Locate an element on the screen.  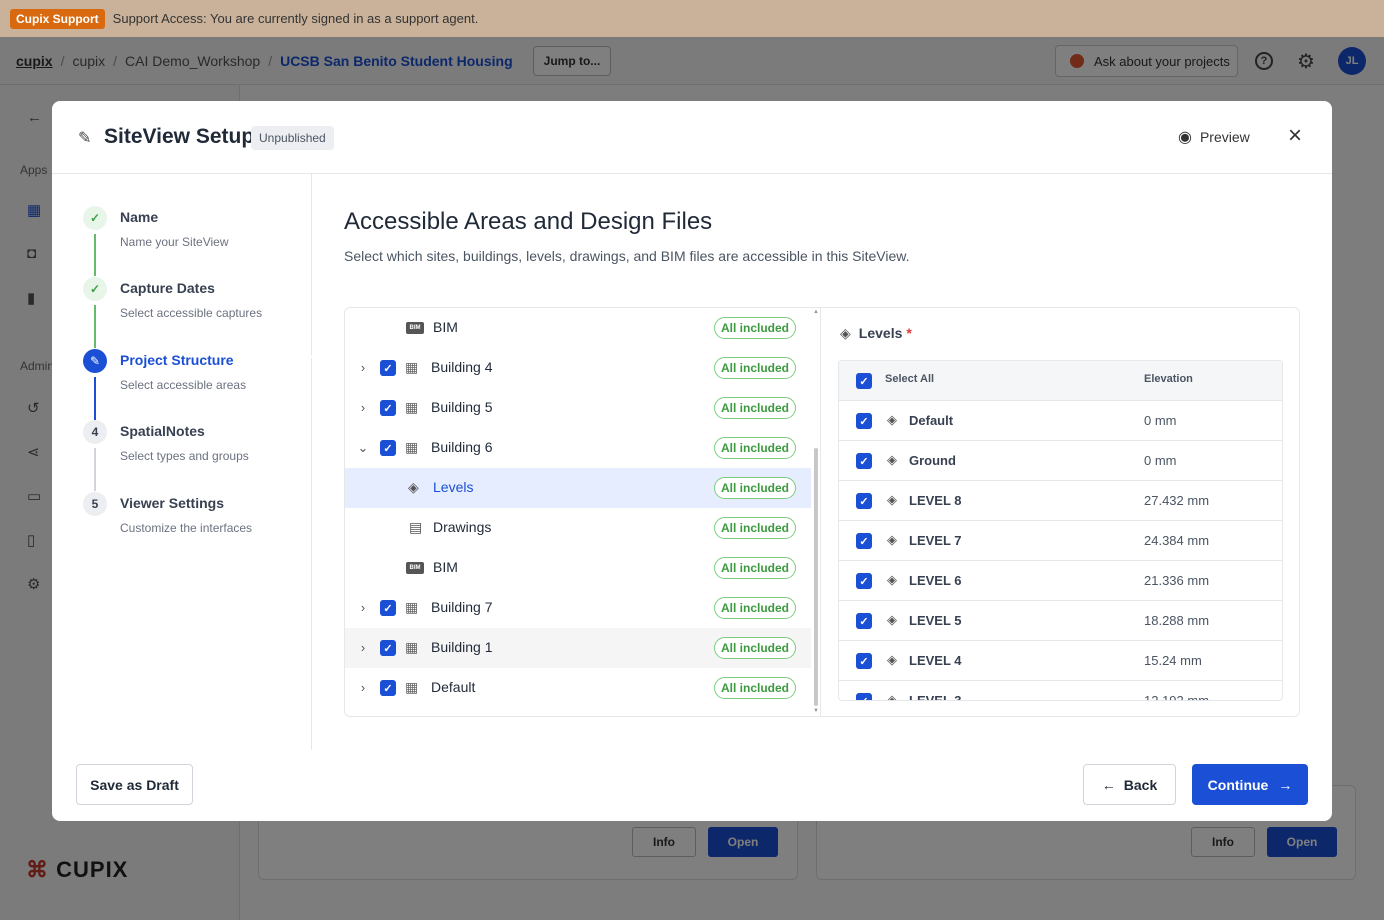
arrow-left-icon: ← is located at coordinates (1108, 784).